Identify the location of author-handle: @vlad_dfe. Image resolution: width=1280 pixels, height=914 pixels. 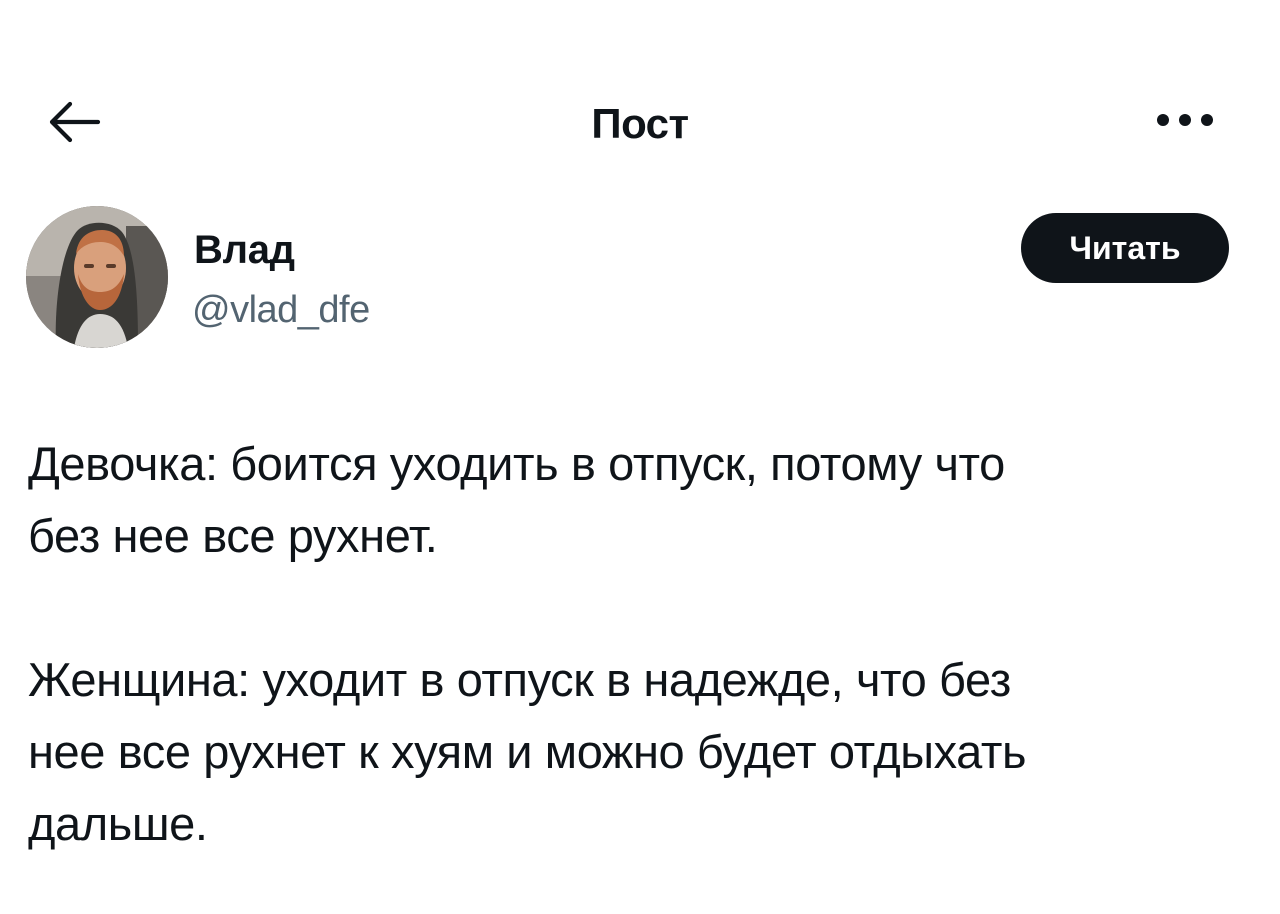
(281, 310).